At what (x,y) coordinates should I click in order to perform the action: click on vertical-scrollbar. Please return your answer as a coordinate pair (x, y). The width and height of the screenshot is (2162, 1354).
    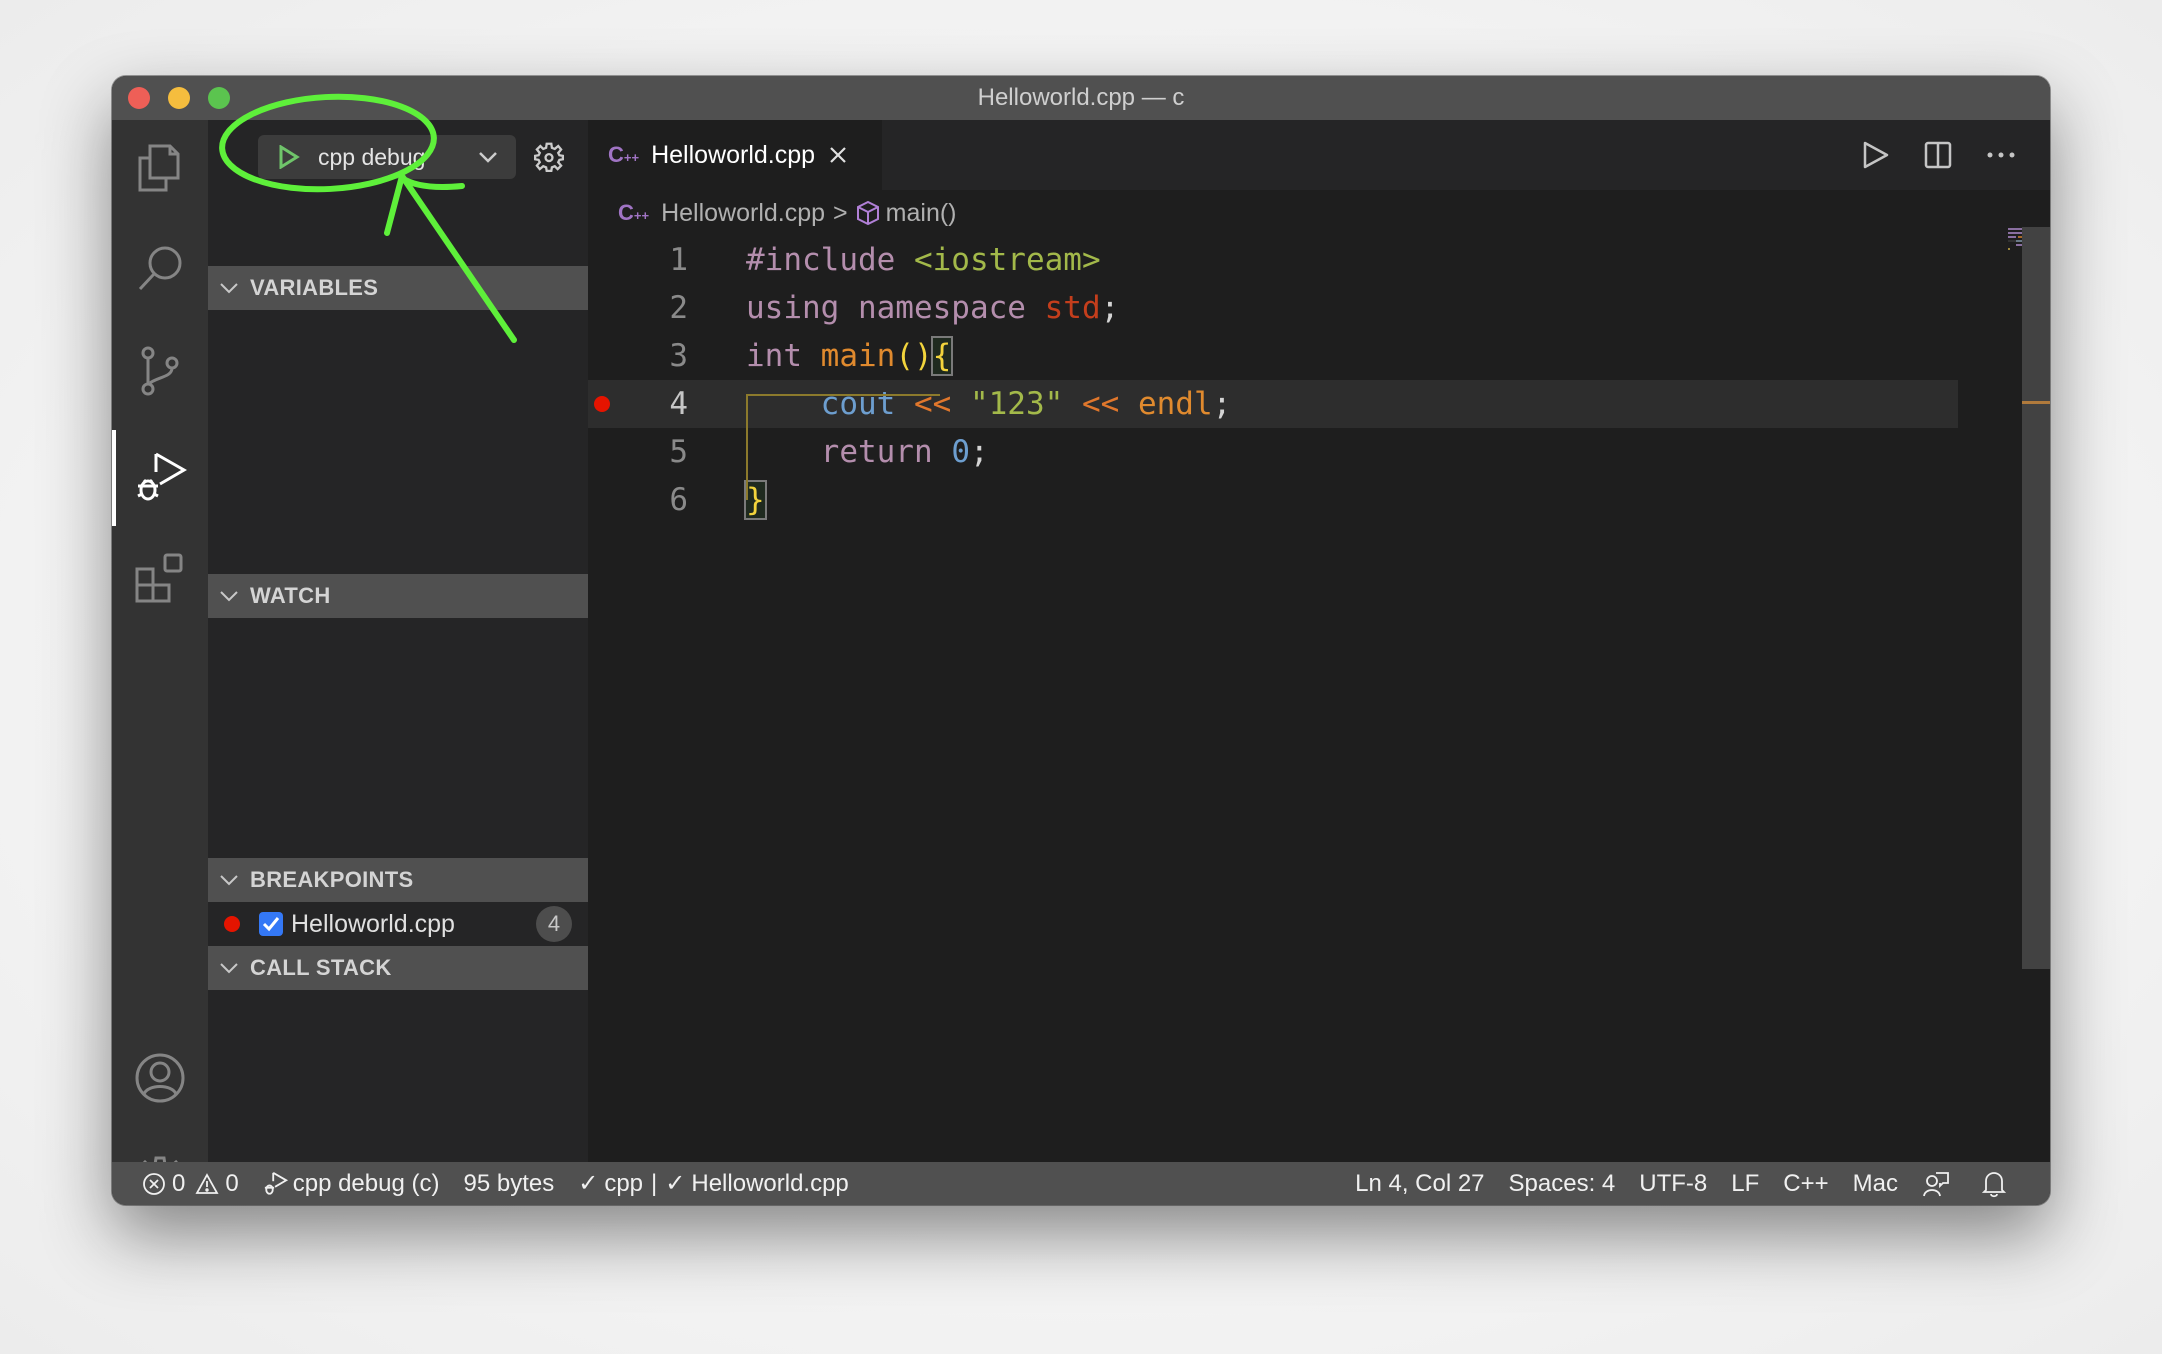
    Looking at the image, I should click on (2036, 598).